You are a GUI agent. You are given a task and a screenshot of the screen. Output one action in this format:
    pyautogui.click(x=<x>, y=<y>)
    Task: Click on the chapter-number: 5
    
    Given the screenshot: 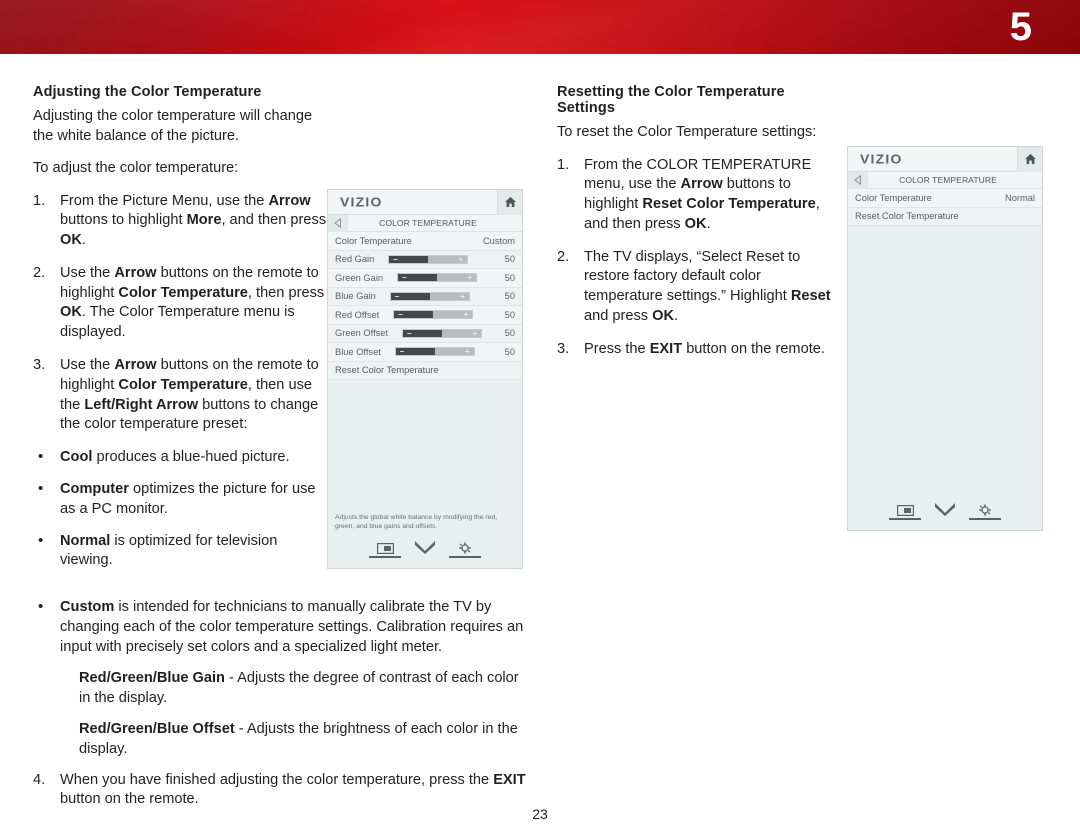 What is the action you would take?
    pyautogui.click(x=1020, y=27)
    